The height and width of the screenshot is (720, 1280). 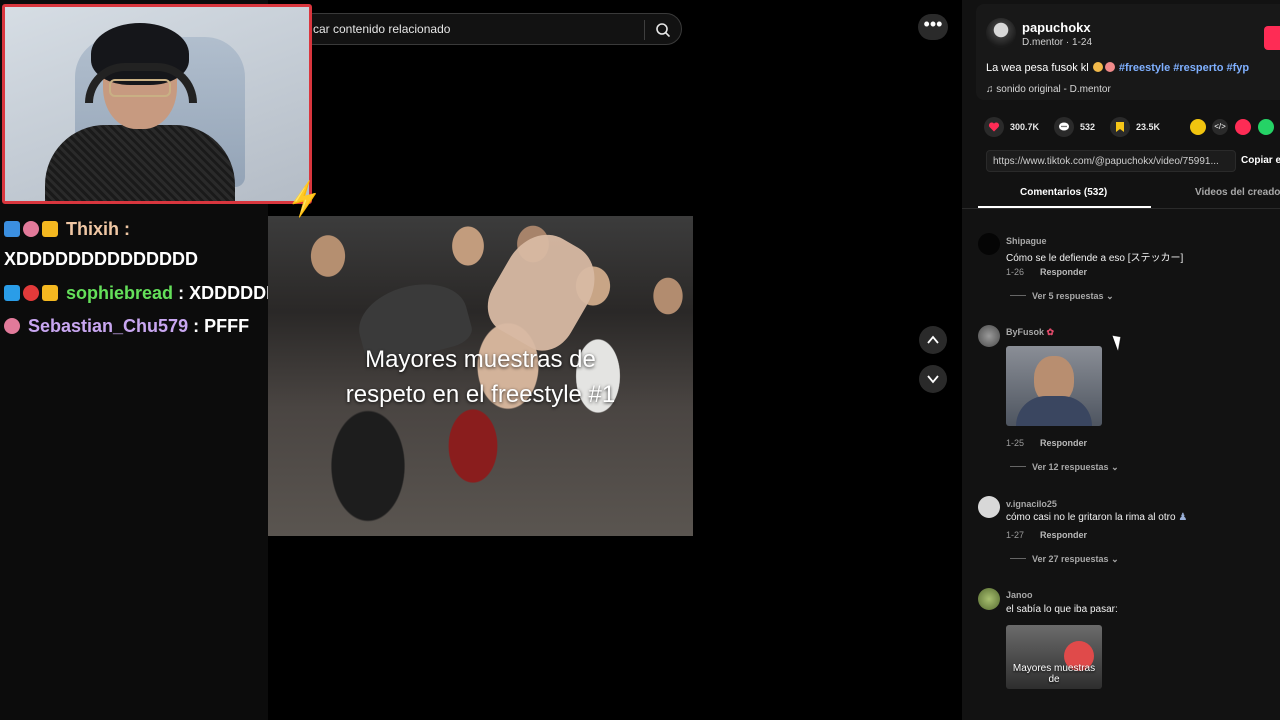 What do you see at coordinates (1031, 504) in the screenshot?
I see `comment-username: v.ignacilo25` at bounding box center [1031, 504].